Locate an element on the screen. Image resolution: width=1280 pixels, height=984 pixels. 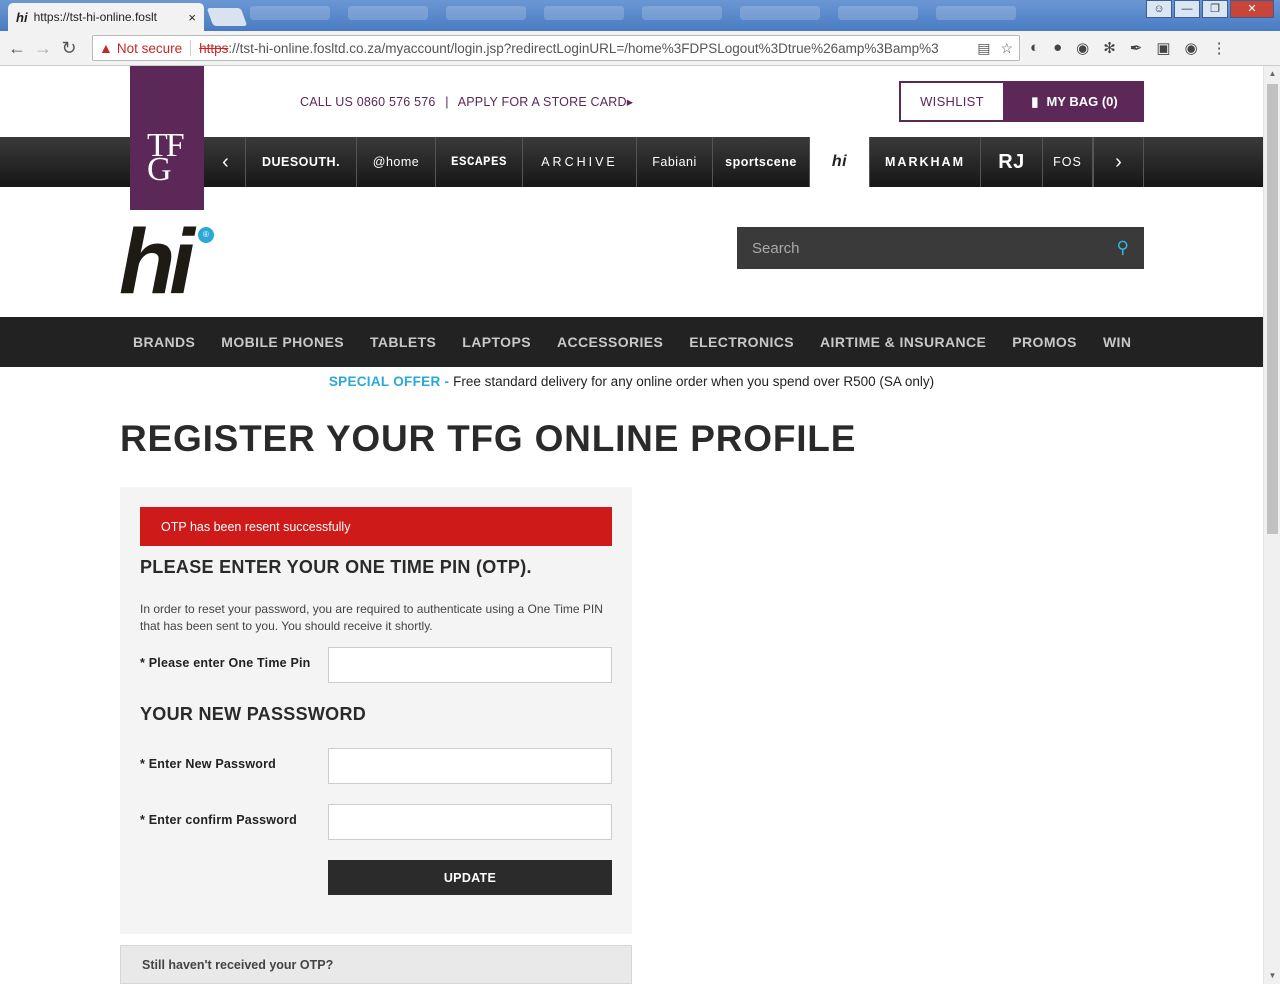
window-controls: ☺ — ❐ ✕ is located at coordinates (1210, 9).